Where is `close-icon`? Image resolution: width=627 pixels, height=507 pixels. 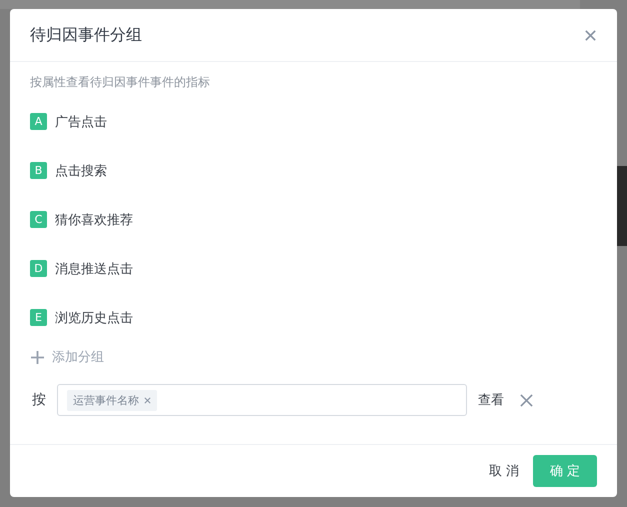
close-icon is located at coordinates (590, 35).